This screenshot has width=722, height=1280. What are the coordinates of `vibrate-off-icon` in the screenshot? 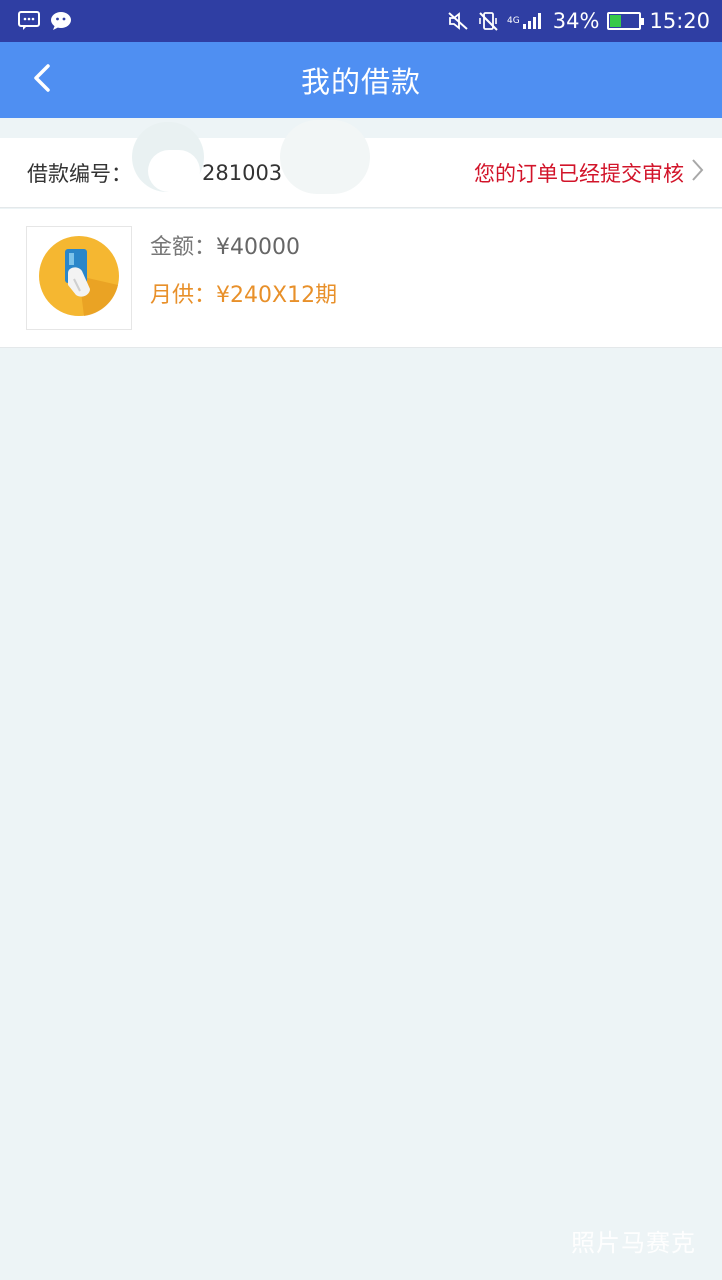 It's located at (488, 21).